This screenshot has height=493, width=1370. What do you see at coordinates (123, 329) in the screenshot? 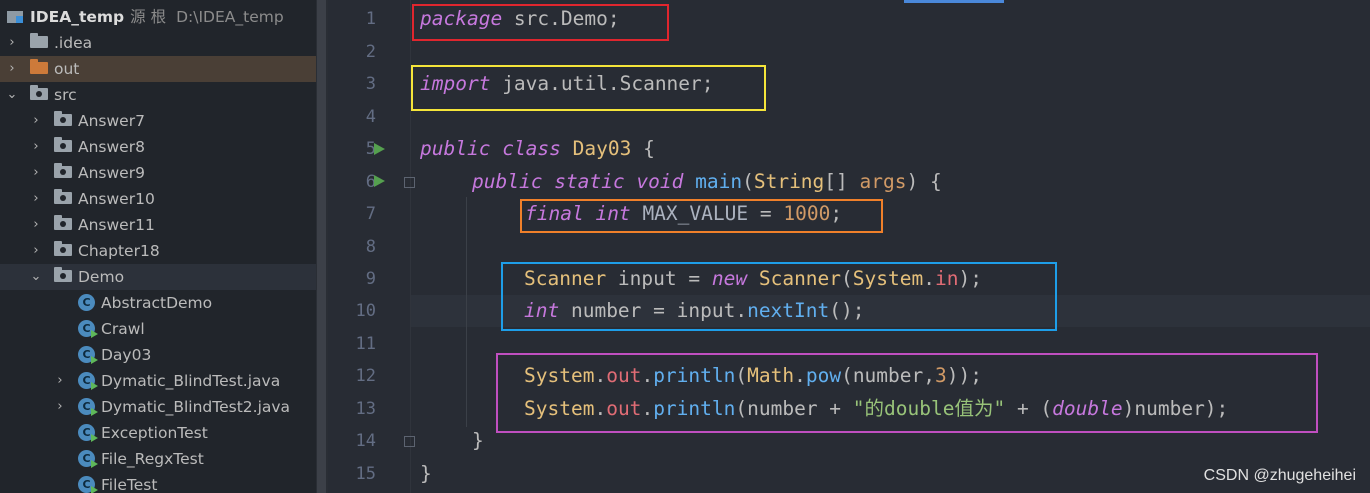
I see `tree-item-label: Crawl` at bounding box center [123, 329].